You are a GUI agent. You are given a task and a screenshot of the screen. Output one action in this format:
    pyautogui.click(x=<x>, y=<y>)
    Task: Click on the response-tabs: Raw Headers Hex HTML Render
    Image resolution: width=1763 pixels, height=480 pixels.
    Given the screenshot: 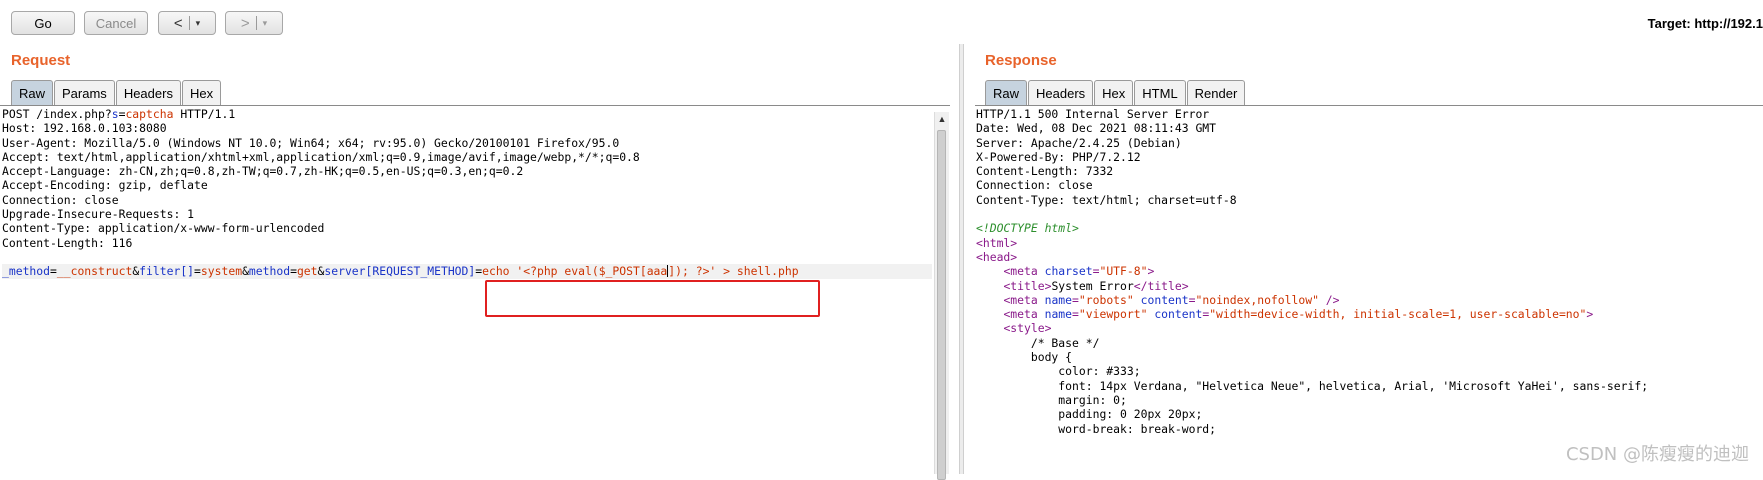 What is the action you would take?
    pyautogui.click(x=1115, y=93)
    